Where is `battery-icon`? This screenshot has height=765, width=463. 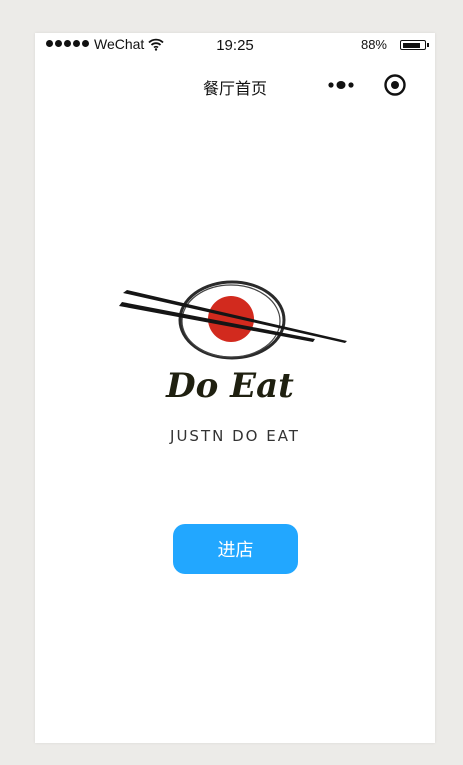
battery-icon is located at coordinates (414, 45).